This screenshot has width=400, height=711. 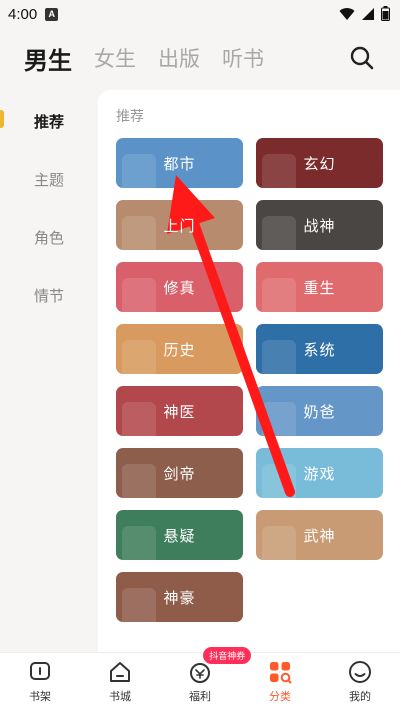 What do you see at coordinates (179, 58) in the screenshot?
I see `tab-publish: 出版` at bounding box center [179, 58].